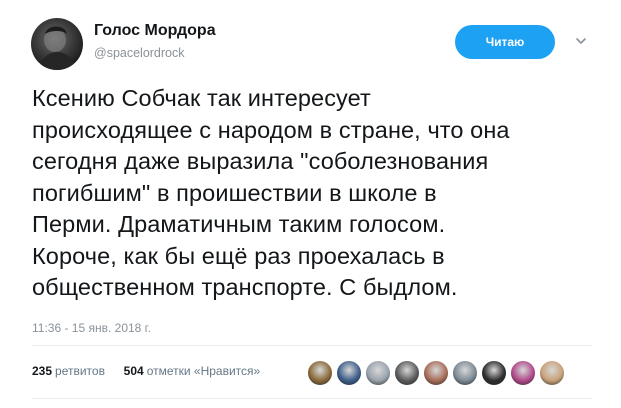  I want to click on avatar, so click(57, 44).